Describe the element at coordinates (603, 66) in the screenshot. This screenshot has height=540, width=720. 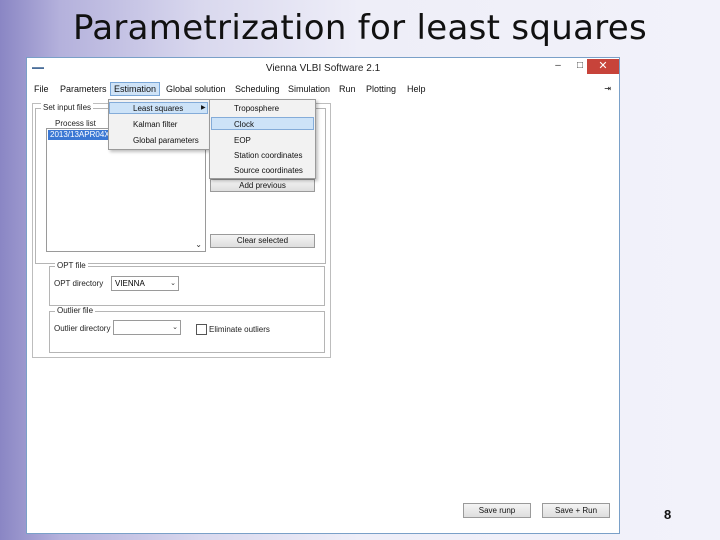
I see `close-button: ✕` at that location.